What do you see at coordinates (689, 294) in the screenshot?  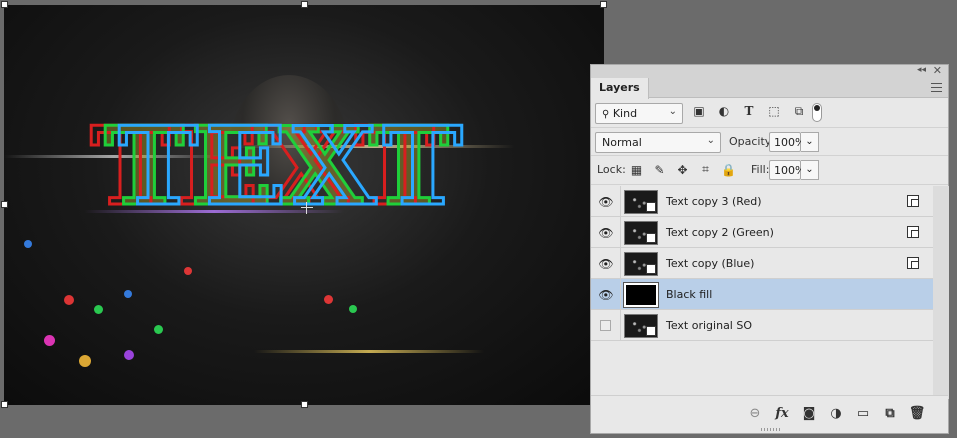 I see `layer-name: Black fill` at bounding box center [689, 294].